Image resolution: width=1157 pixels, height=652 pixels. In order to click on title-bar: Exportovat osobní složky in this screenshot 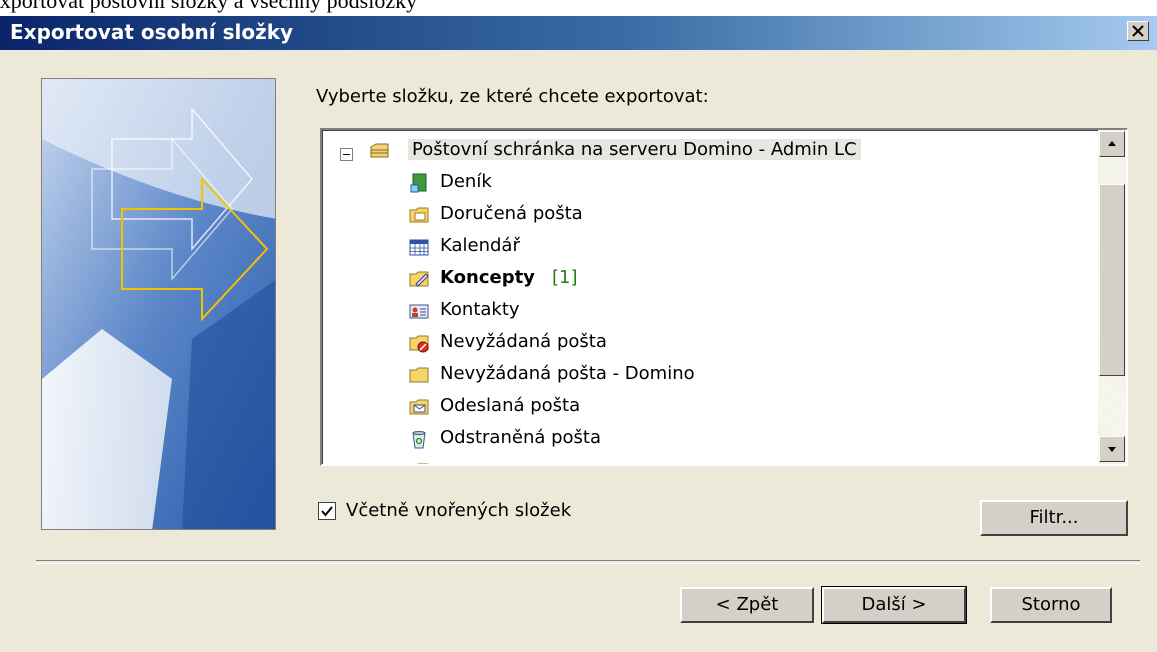, I will do `click(578, 33)`.